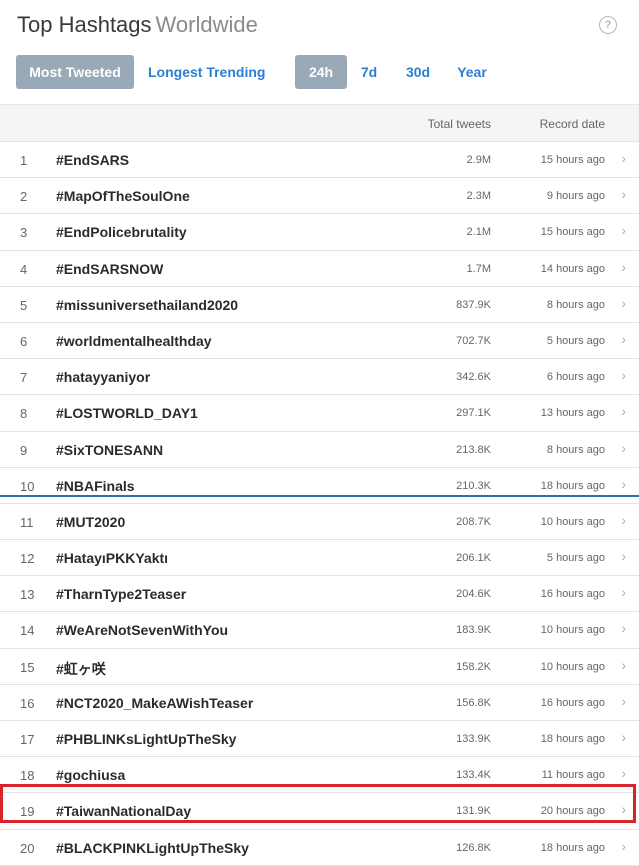  What do you see at coordinates (319, 232) in the screenshot?
I see `table-row: 3 #EndPolicebrutality 2.1M 15 hours ago ›` at bounding box center [319, 232].